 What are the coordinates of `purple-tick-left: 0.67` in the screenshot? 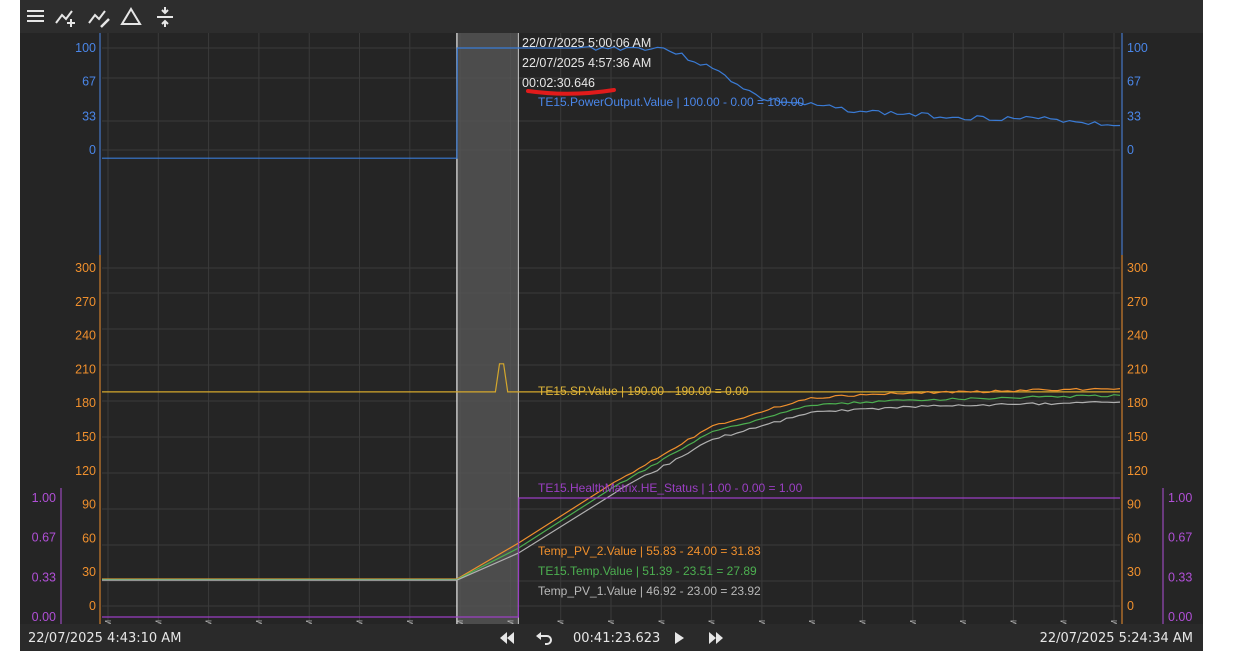 It's located at (44, 537).